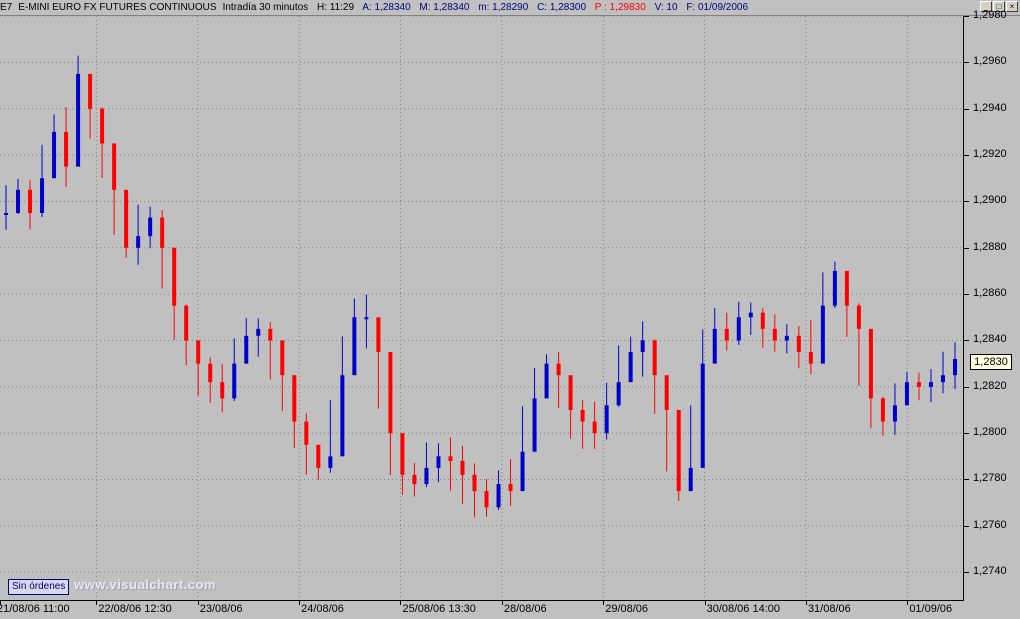 Image resolution: width=1020 pixels, height=619 pixels. What do you see at coordinates (990, 15) in the screenshot?
I see `y-tick-label: 1,2980` at bounding box center [990, 15].